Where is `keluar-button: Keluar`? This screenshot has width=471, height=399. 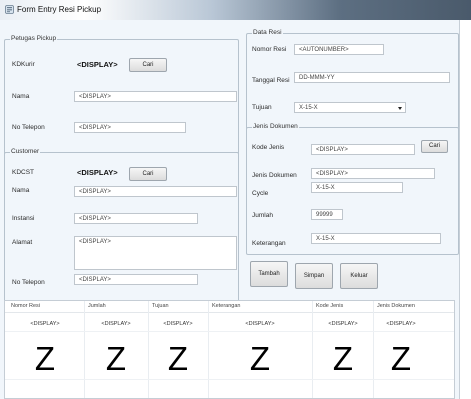
keluar-button: Keluar is located at coordinates (359, 276).